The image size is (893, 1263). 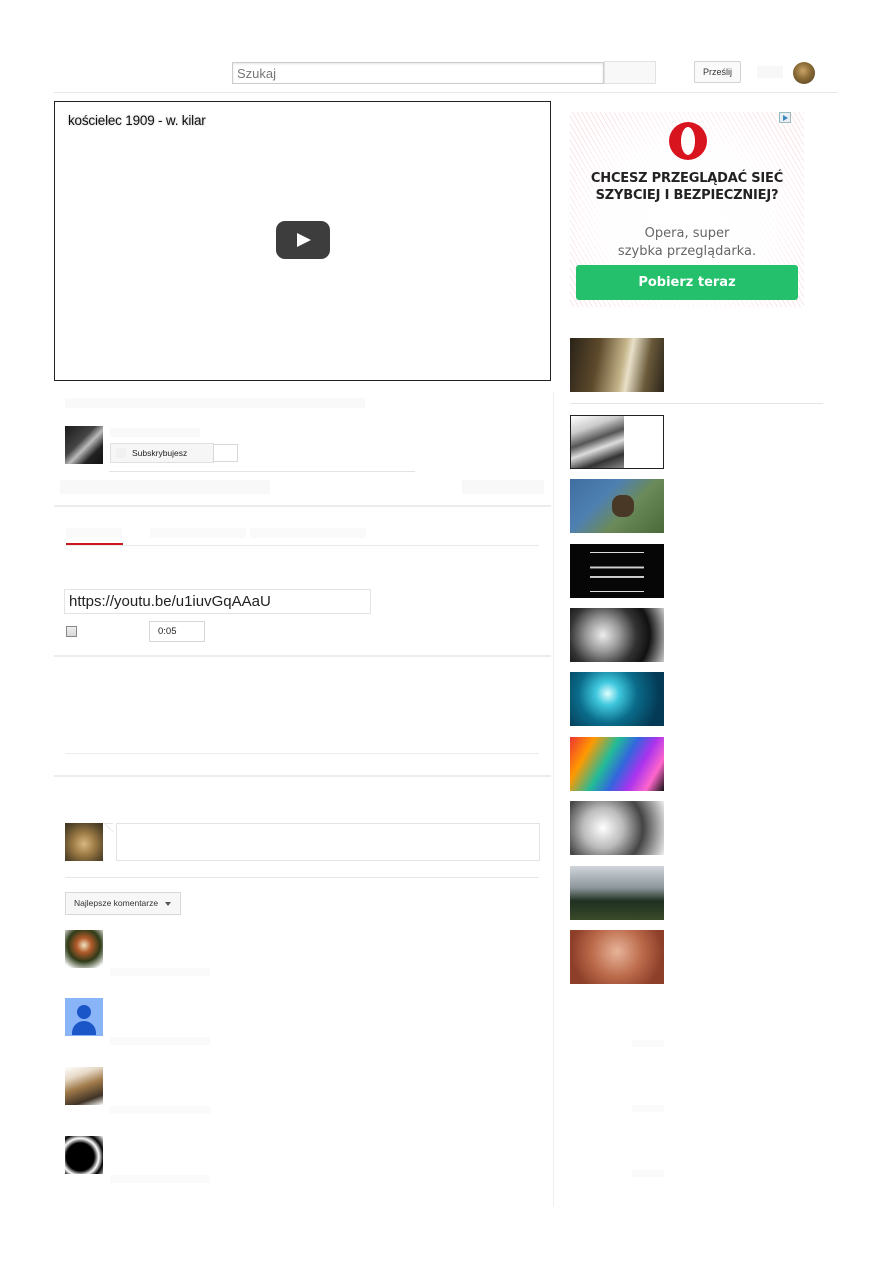 What do you see at coordinates (770, 72) in the screenshot?
I see `notifications-placeholder` at bounding box center [770, 72].